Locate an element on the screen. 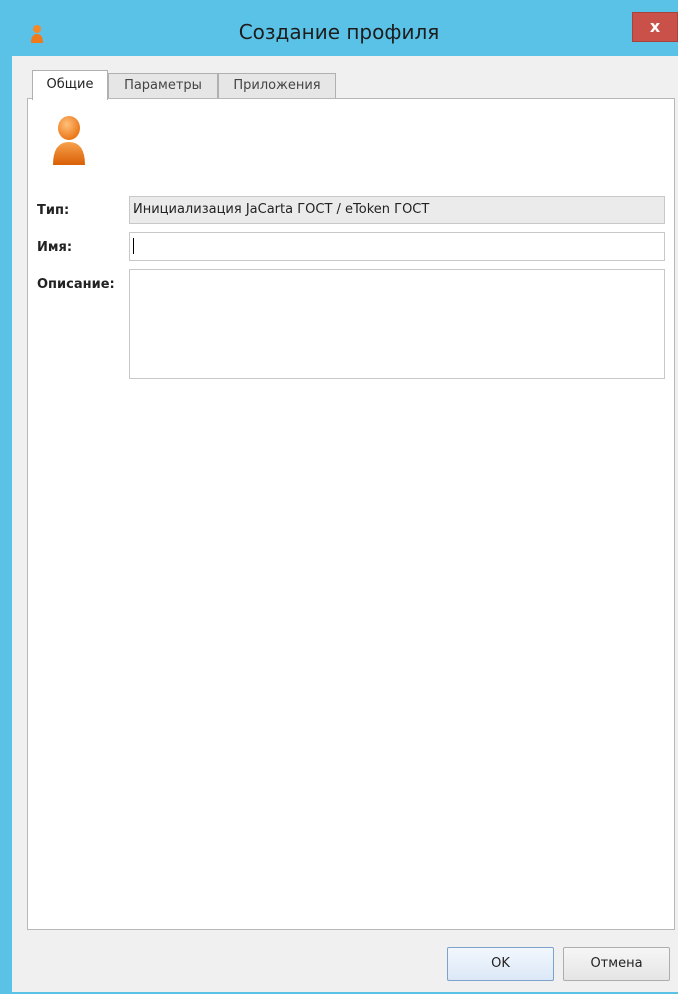 The height and width of the screenshot is (994, 678). title-bar: Создание профиля x is located at coordinates (339, 28).